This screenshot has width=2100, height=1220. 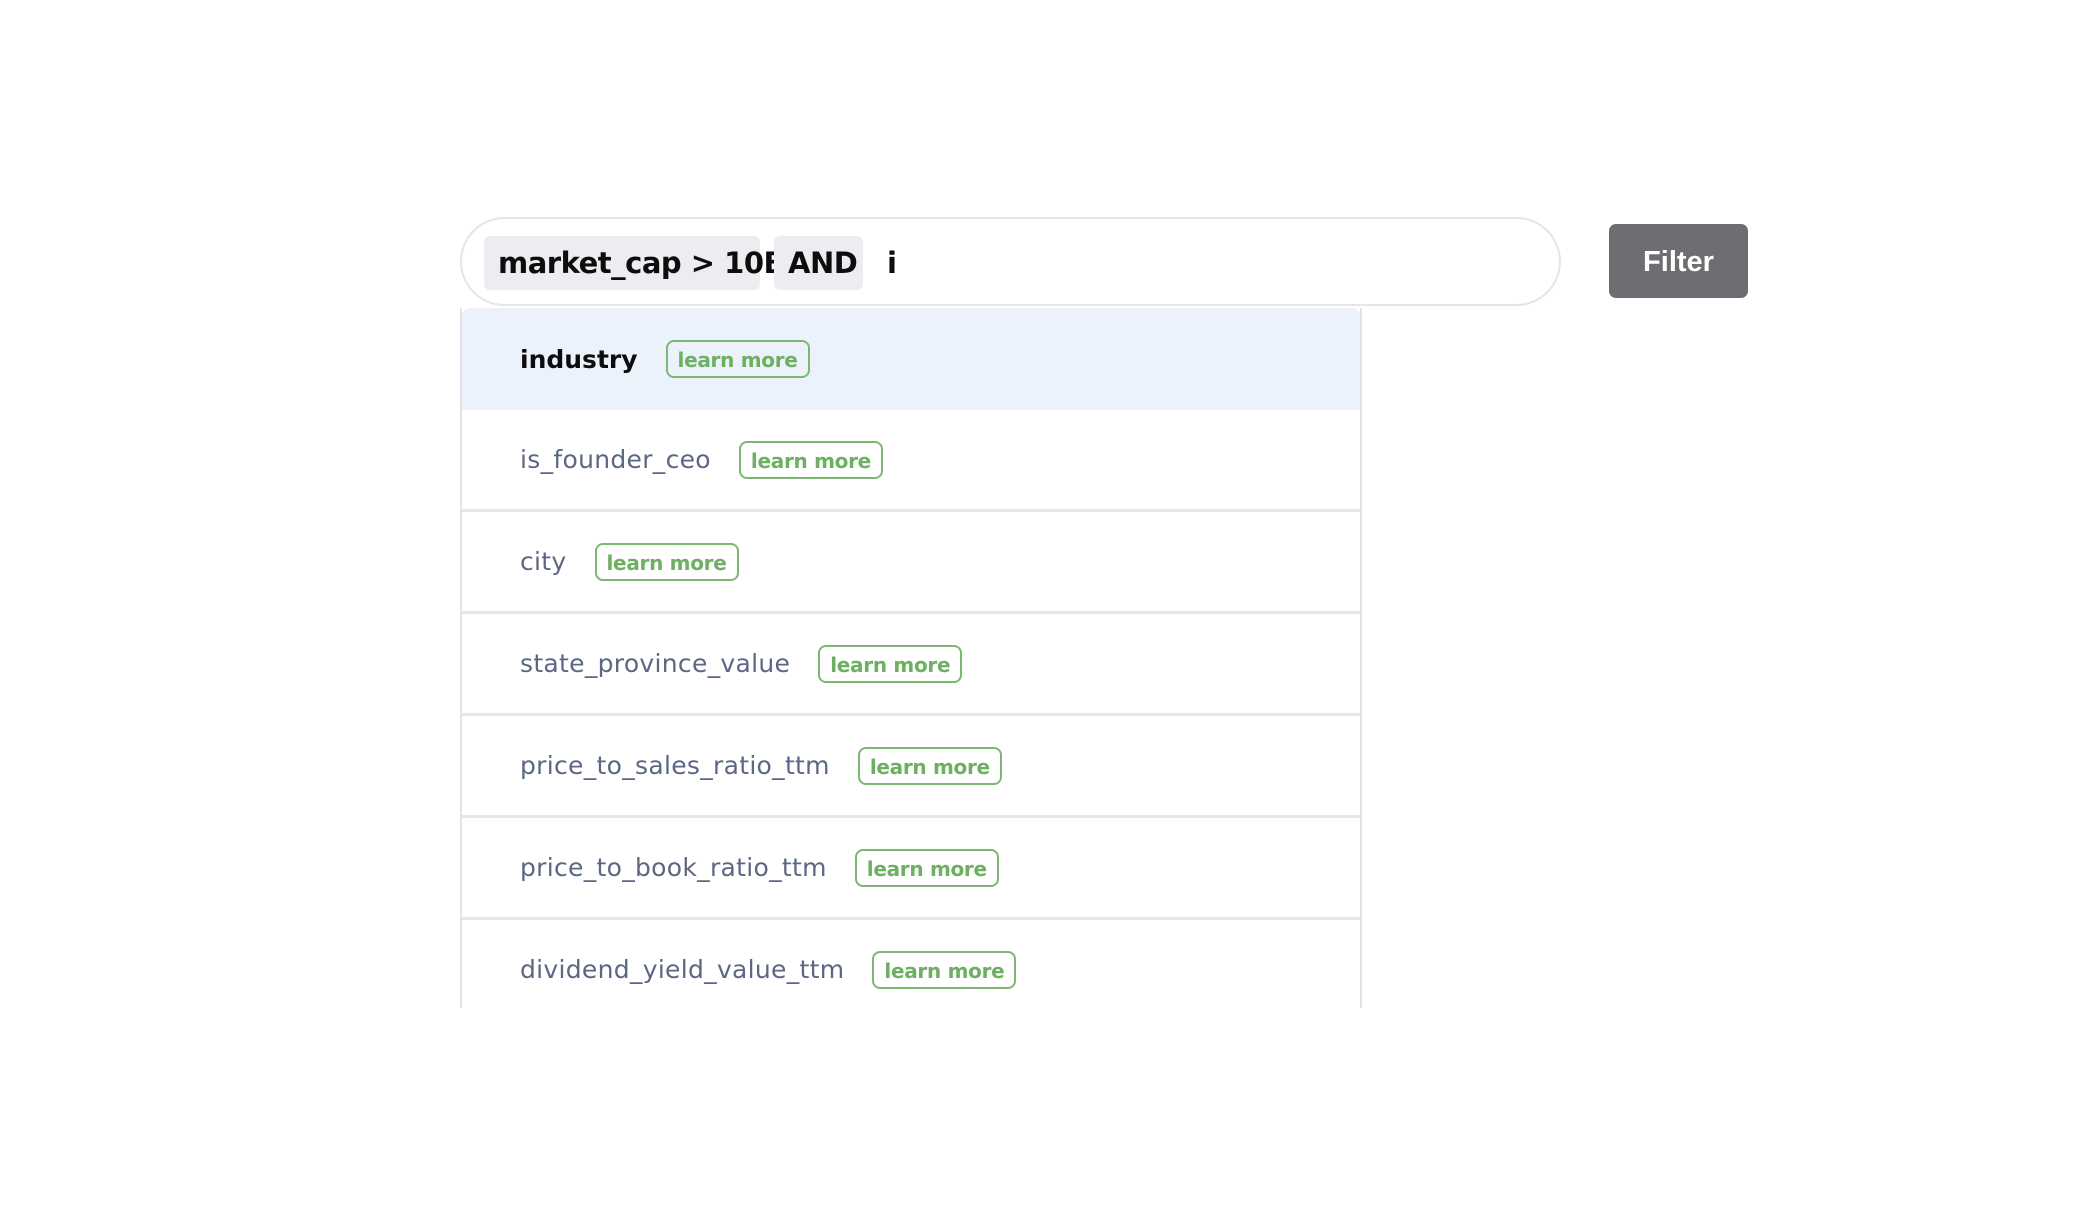 I want to click on suggestion-item-industry: industry learn more, so click(x=911, y=359).